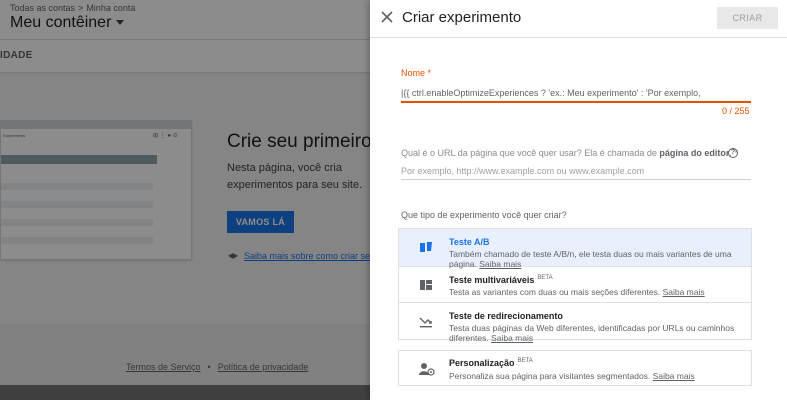 The height and width of the screenshot is (400, 787). I want to click on help-icon: ?, so click(733, 153).